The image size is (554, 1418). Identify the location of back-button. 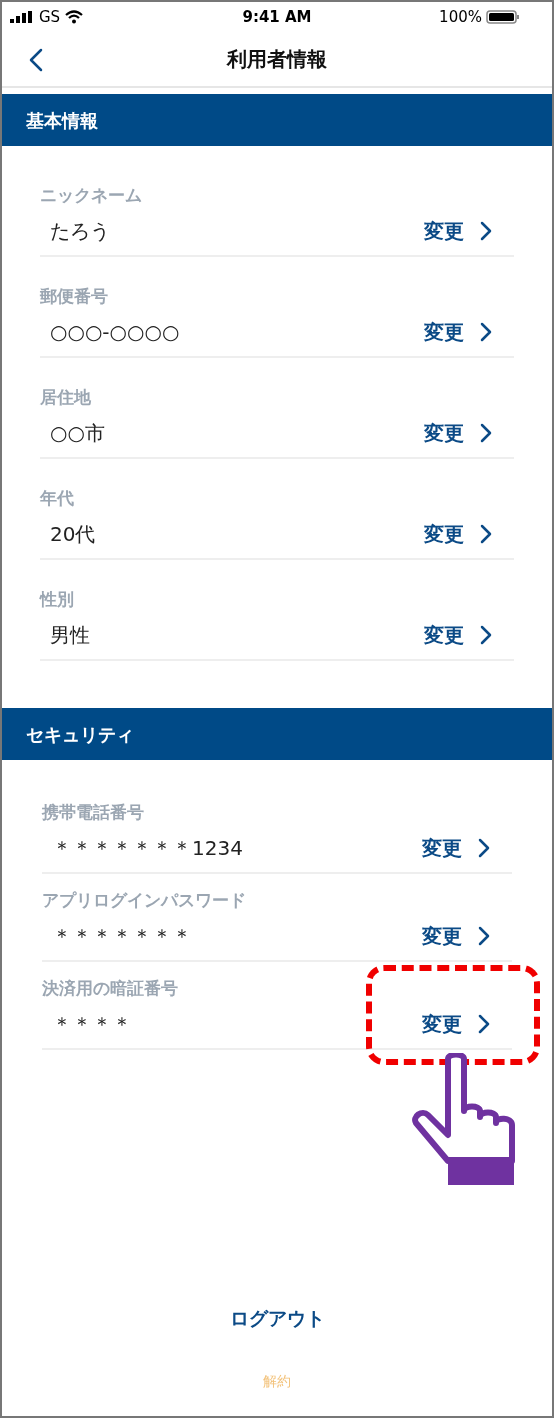
(36, 60).